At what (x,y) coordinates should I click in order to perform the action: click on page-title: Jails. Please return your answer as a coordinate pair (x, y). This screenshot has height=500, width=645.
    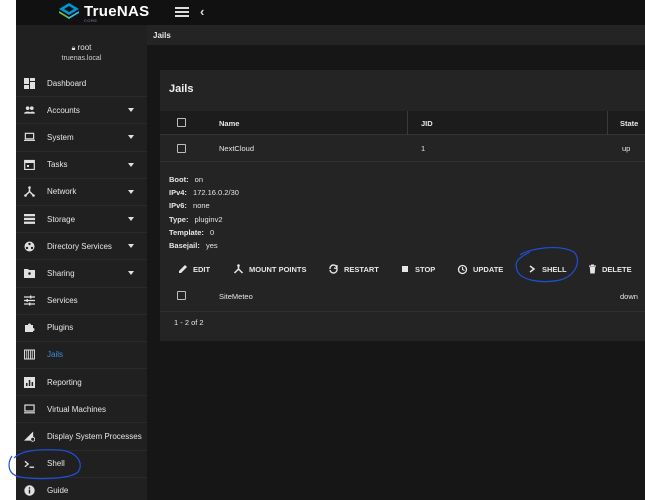
    Looking at the image, I should click on (396, 35).